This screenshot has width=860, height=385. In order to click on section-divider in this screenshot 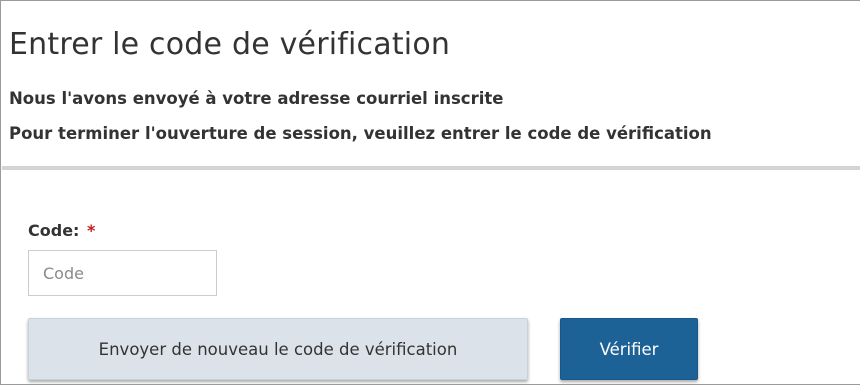, I will do `click(431, 168)`.